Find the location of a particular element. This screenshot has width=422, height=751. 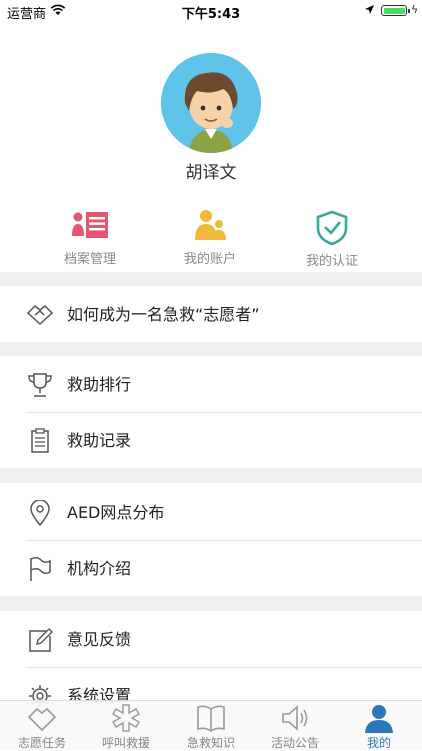

tab-label: 活动公告 is located at coordinates (294, 743).